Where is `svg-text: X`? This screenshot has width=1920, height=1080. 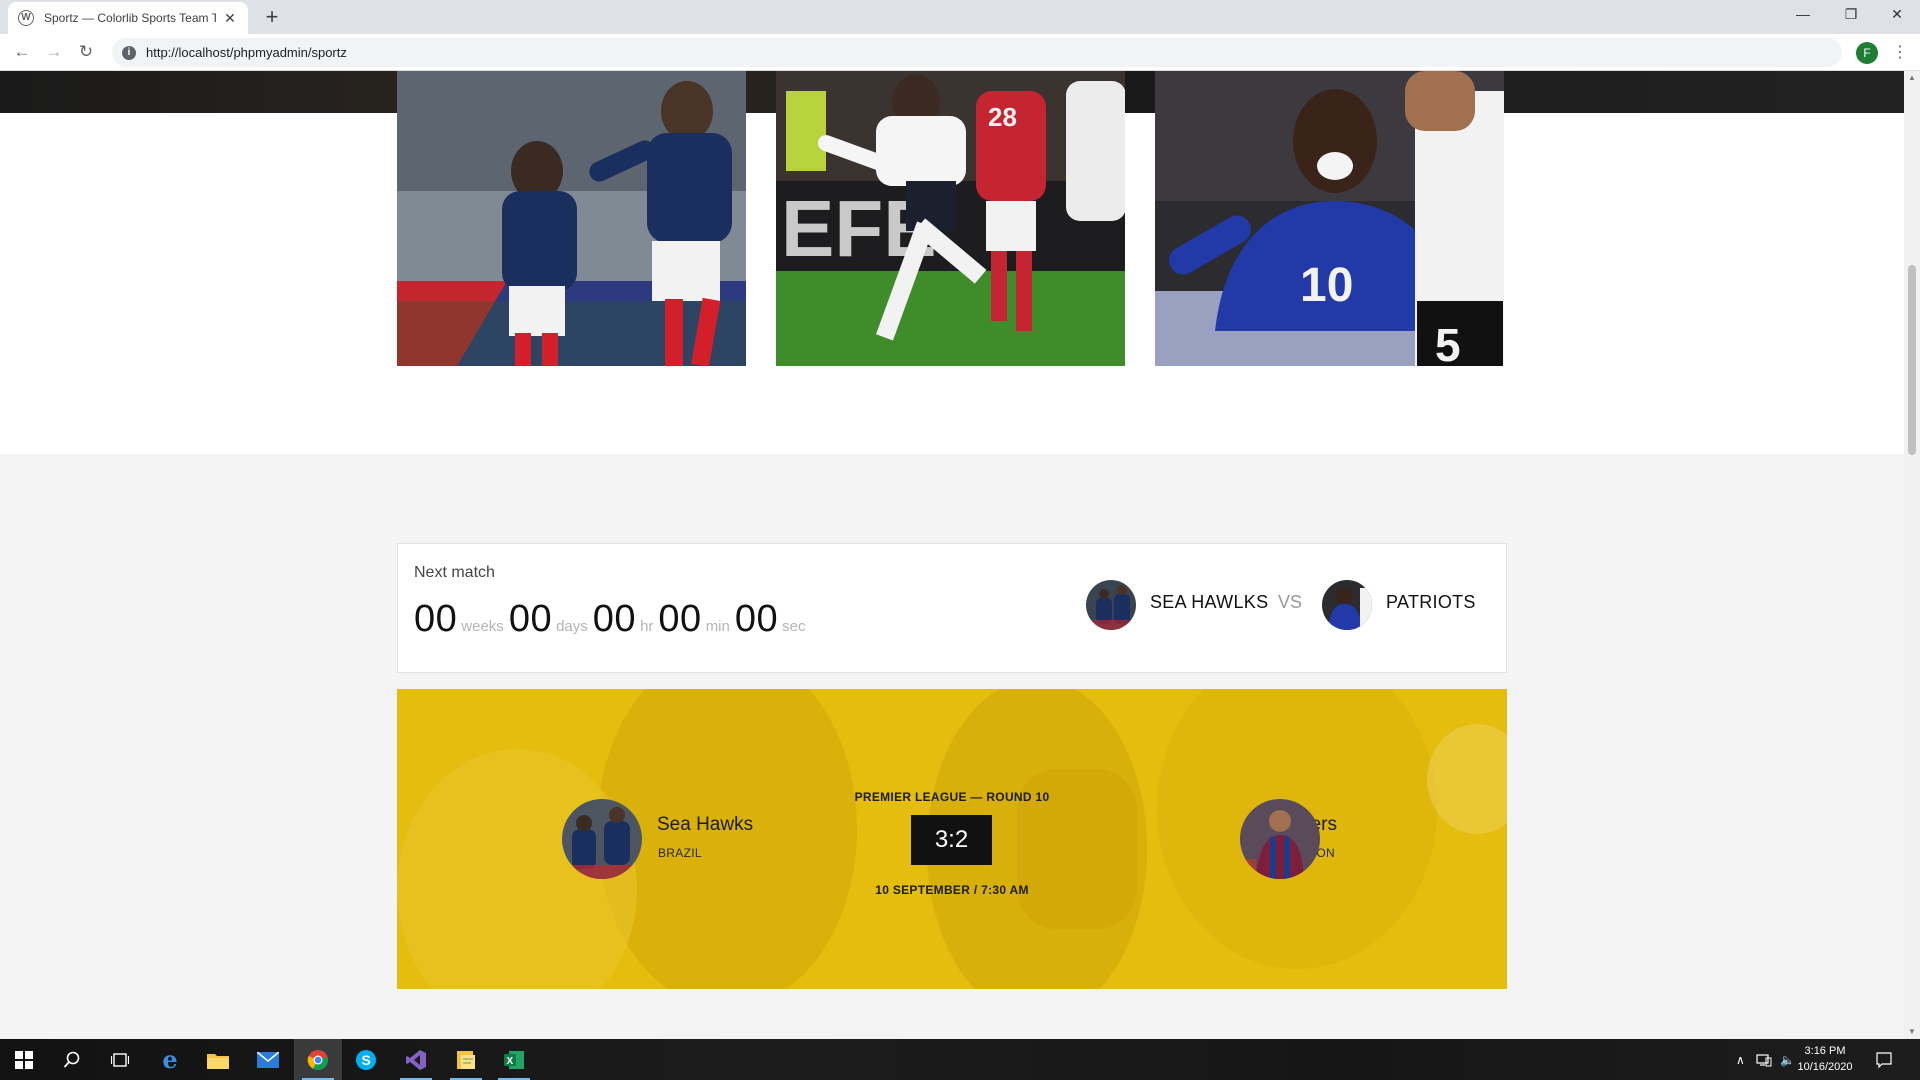 svg-text: X is located at coordinates (510, 1061).